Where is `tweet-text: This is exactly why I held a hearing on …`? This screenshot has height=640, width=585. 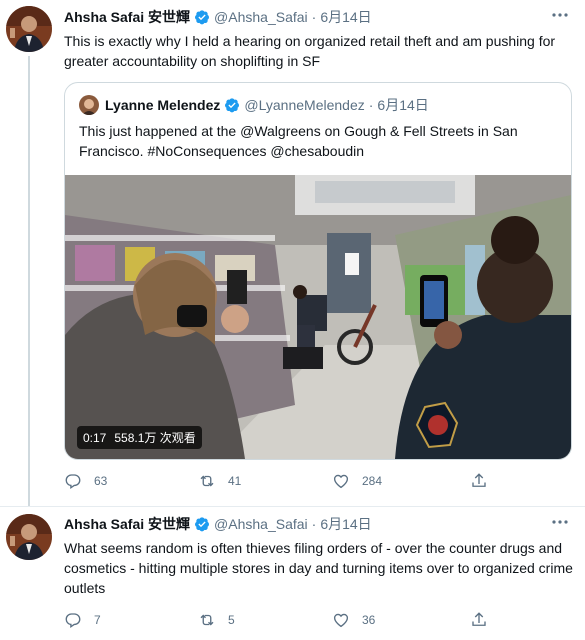 tweet-text: This is exactly why I held a hearing on … is located at coordinates (310, 51).